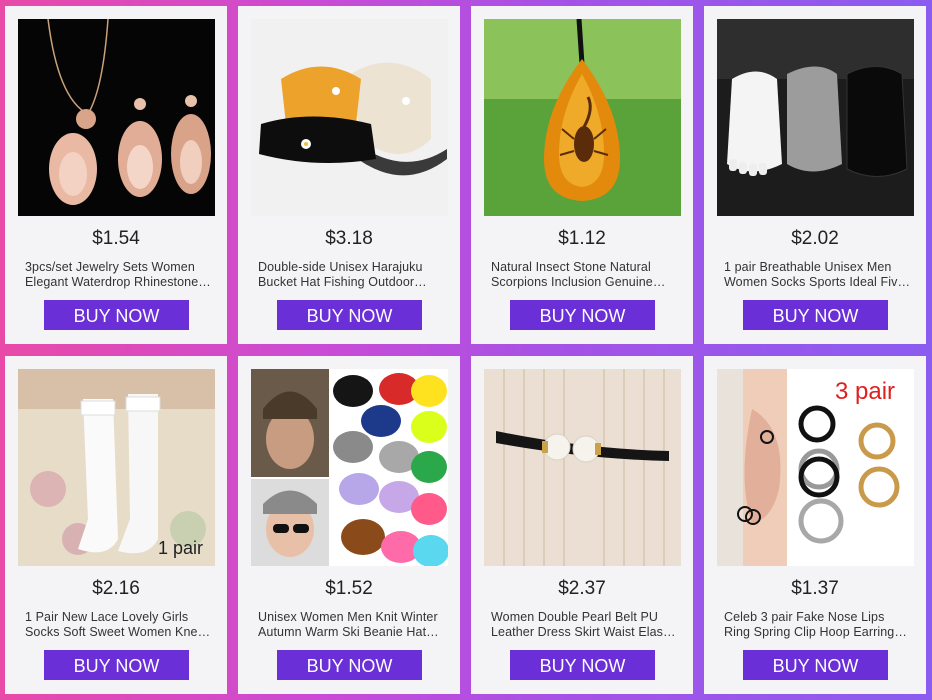  Describe the element at coordinates (349, 238) in the screenshot. I see `product-price: $3.18` at that location.